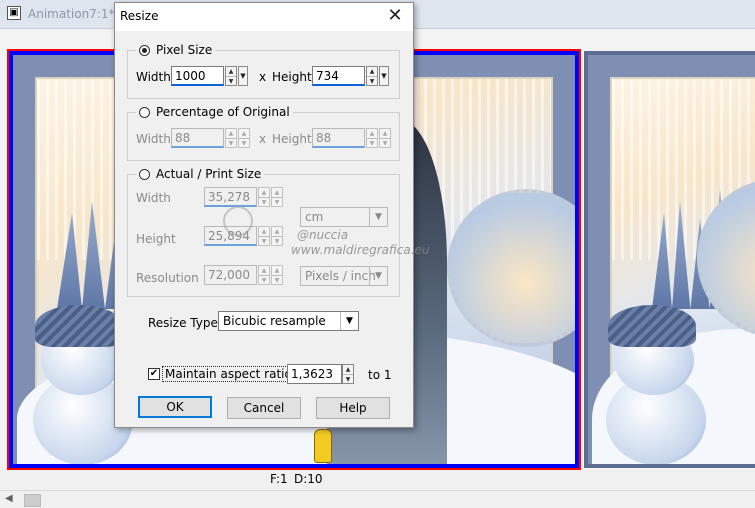  I want to click on resolution-label: Resolution, so click(167, 278).